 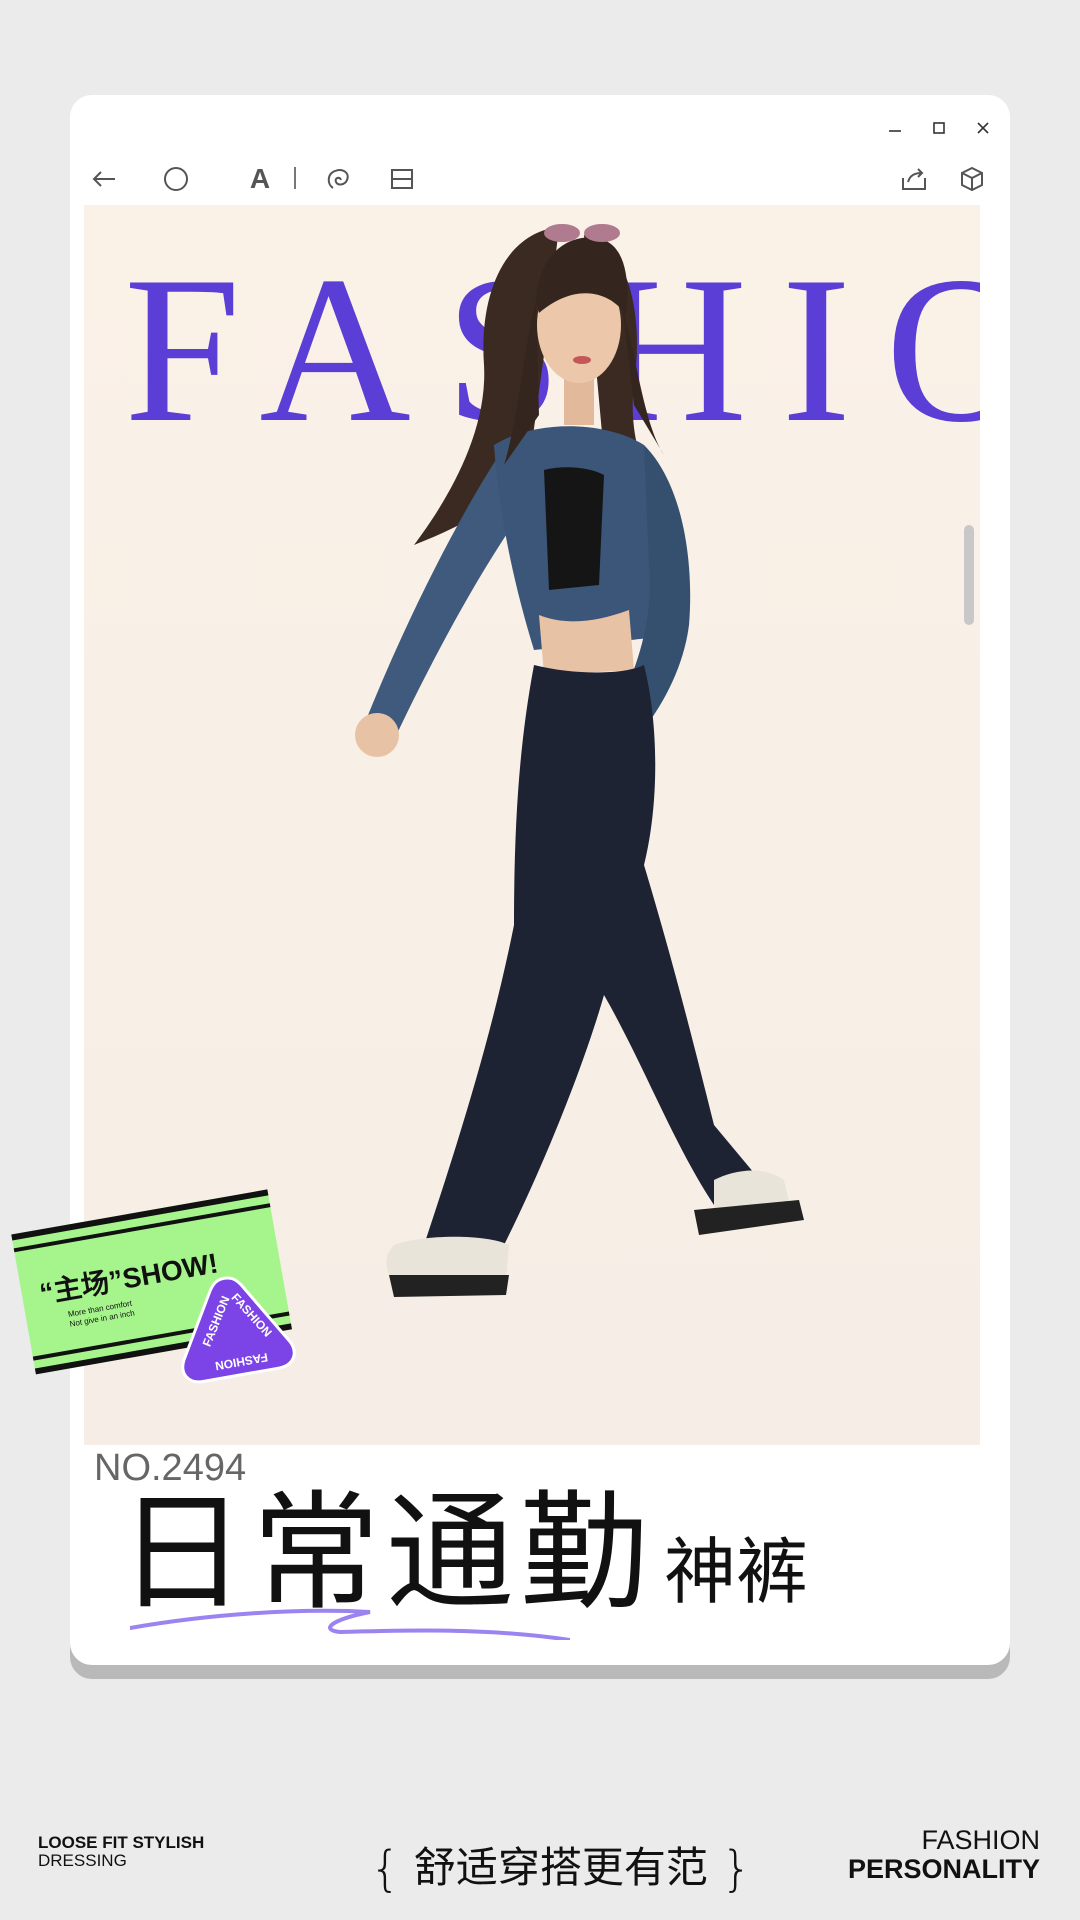 I want to click on layout-icon, so click(x=402, y=179).